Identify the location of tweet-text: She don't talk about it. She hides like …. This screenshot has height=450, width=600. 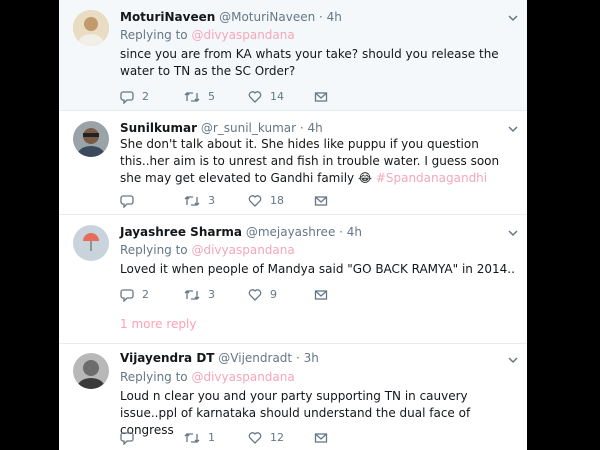
(320, 161).